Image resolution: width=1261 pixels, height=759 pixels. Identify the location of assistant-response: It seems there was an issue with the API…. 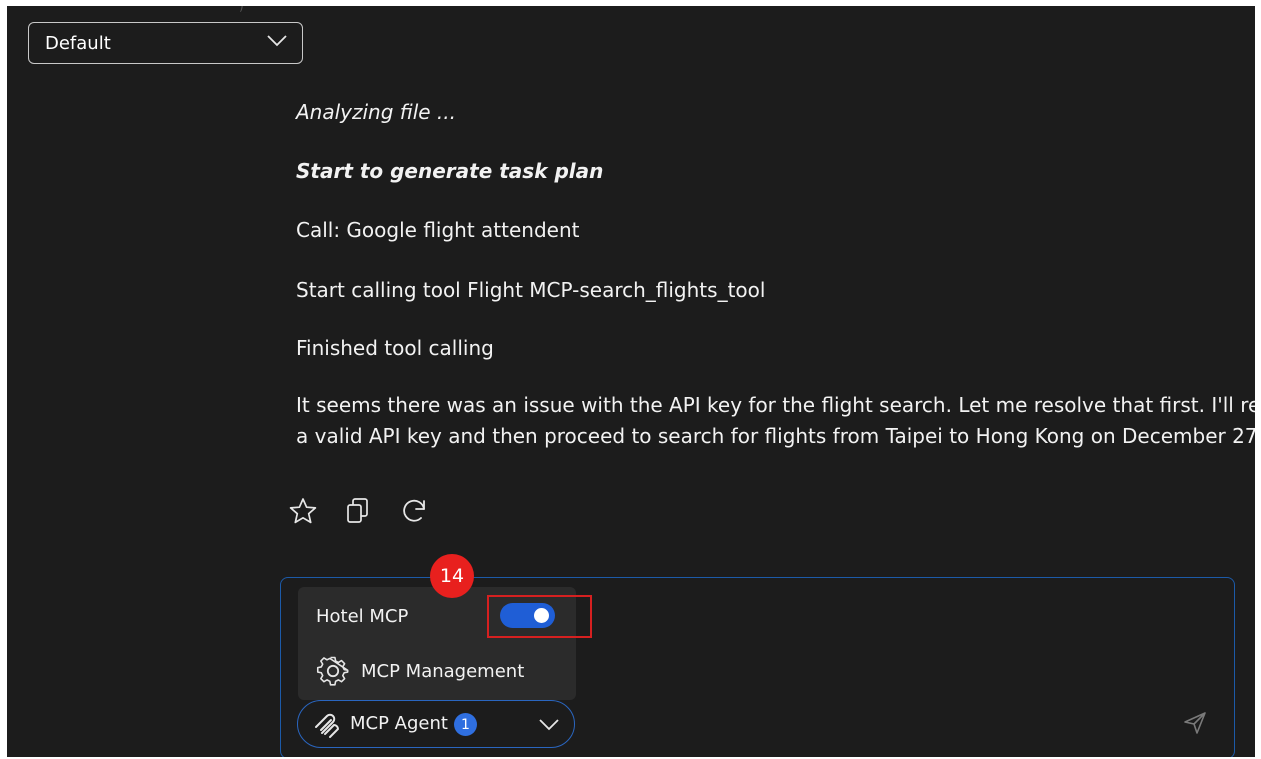
(775, 421).